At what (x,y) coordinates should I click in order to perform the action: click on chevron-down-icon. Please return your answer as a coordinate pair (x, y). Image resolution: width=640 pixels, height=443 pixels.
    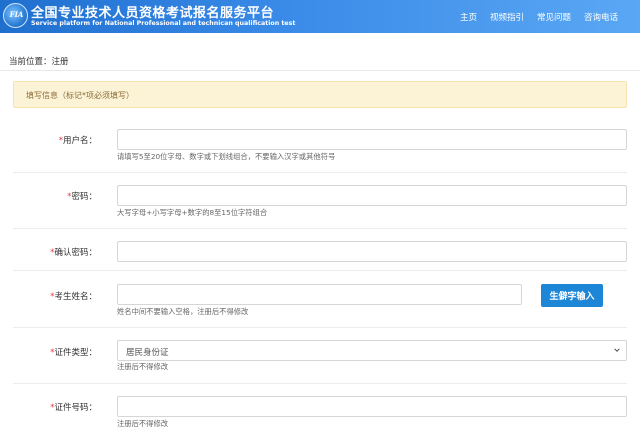
    Looking at the image, I should click on (617, 350).